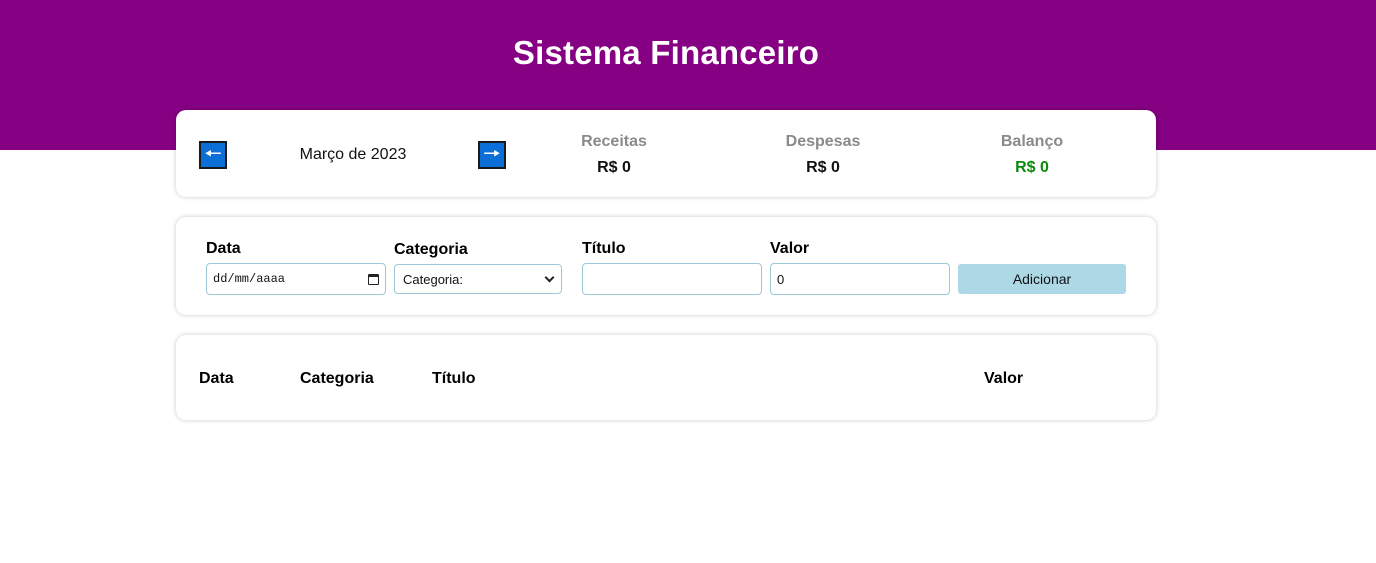 This screenshot has width=1376, height=563. Describe the element at coordinates (781, 279) in the screenshot. I see `value-input-text: 0` at that location.